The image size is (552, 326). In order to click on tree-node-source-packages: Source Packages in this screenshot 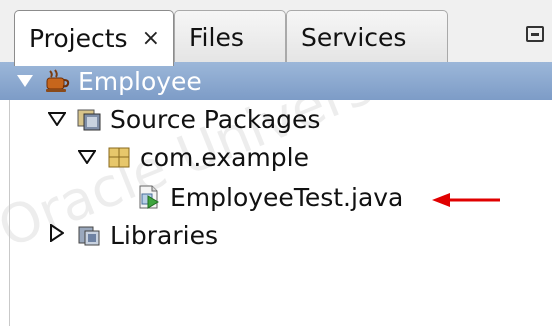, I will do `click(281, 119)`.